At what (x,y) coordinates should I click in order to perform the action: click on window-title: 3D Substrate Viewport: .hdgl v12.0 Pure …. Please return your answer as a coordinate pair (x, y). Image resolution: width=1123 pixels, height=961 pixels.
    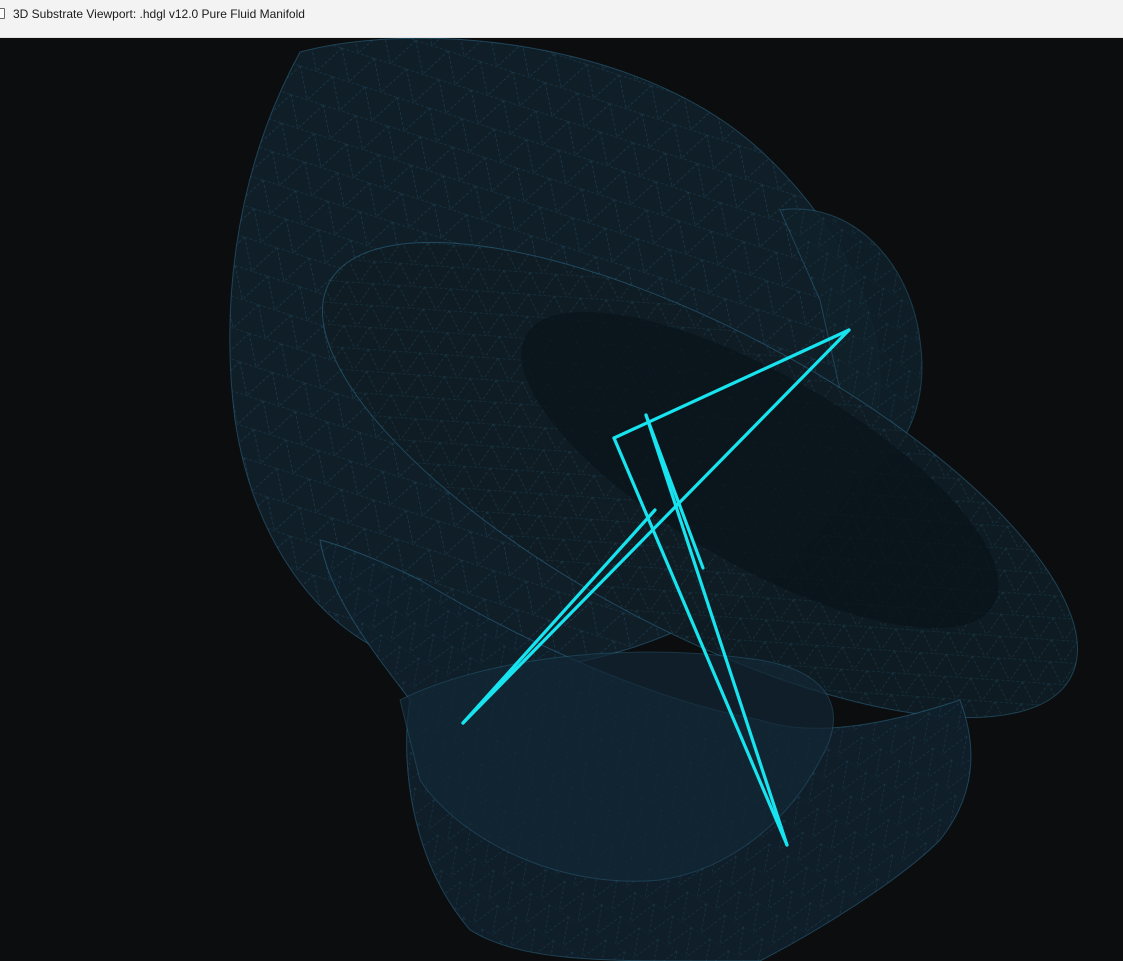
    Looking at the image, I should click on (159, 14).